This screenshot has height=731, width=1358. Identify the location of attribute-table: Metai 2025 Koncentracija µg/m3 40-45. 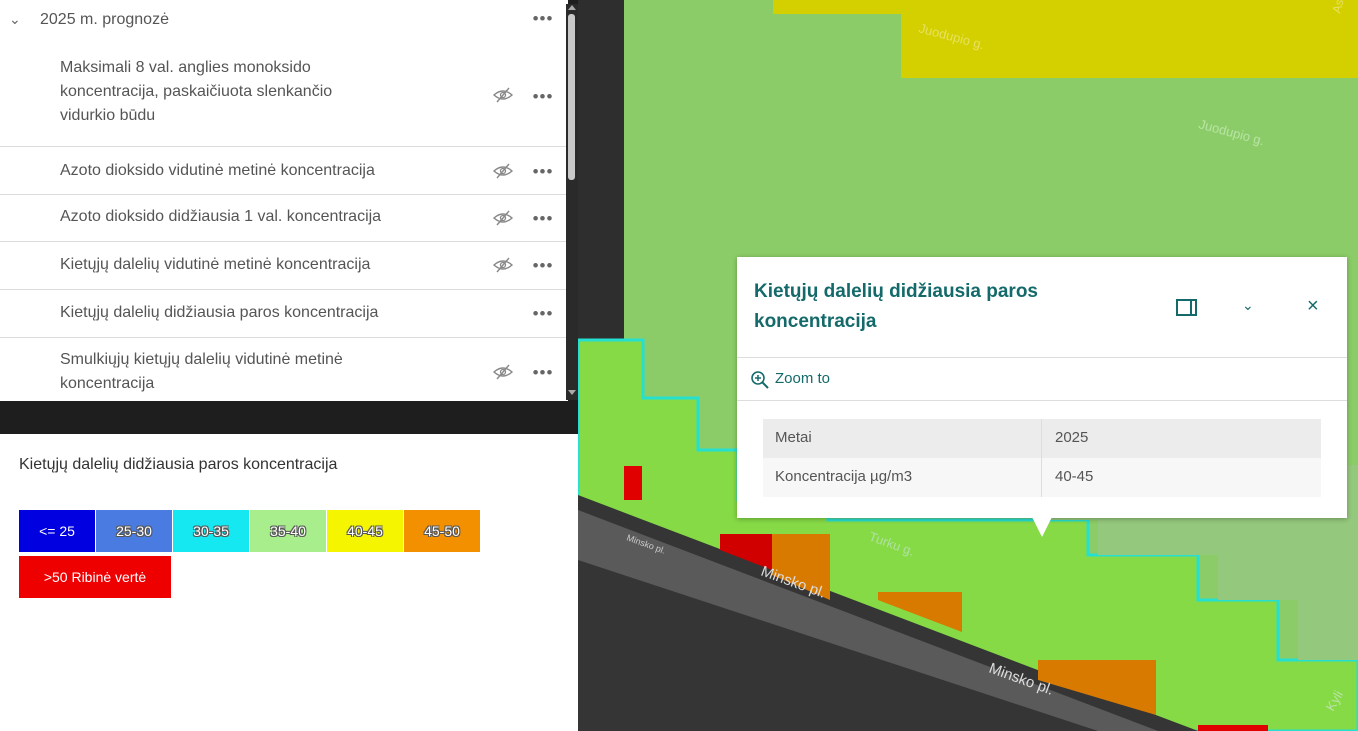
(1042, 458).